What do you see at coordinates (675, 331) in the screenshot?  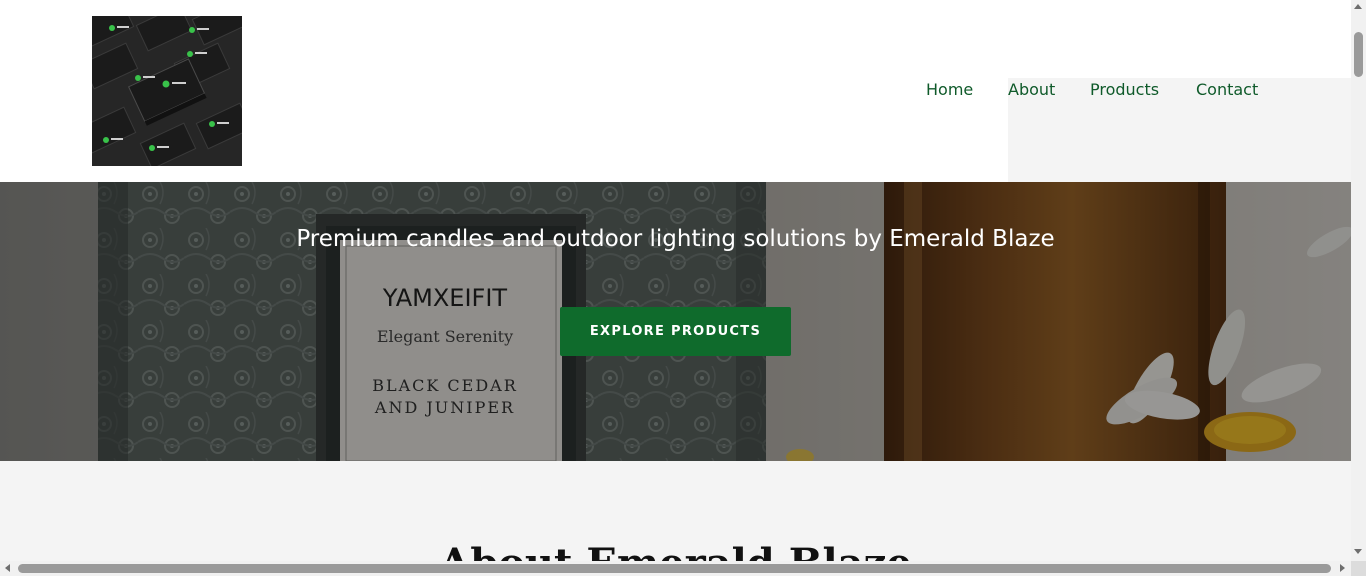 I see `explore-products-button: EXPLORE PRODUCTS` at bounding box center [675, 331].